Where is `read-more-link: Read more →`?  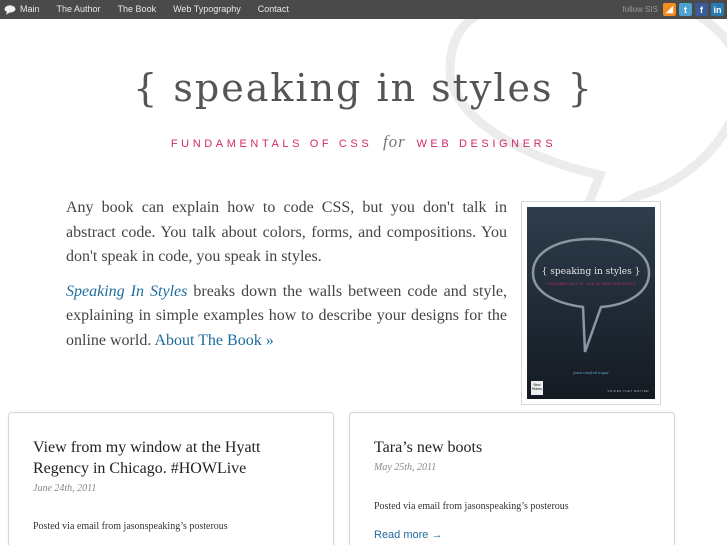
read-more-link: Read more → is located at coordinates (408, 535).